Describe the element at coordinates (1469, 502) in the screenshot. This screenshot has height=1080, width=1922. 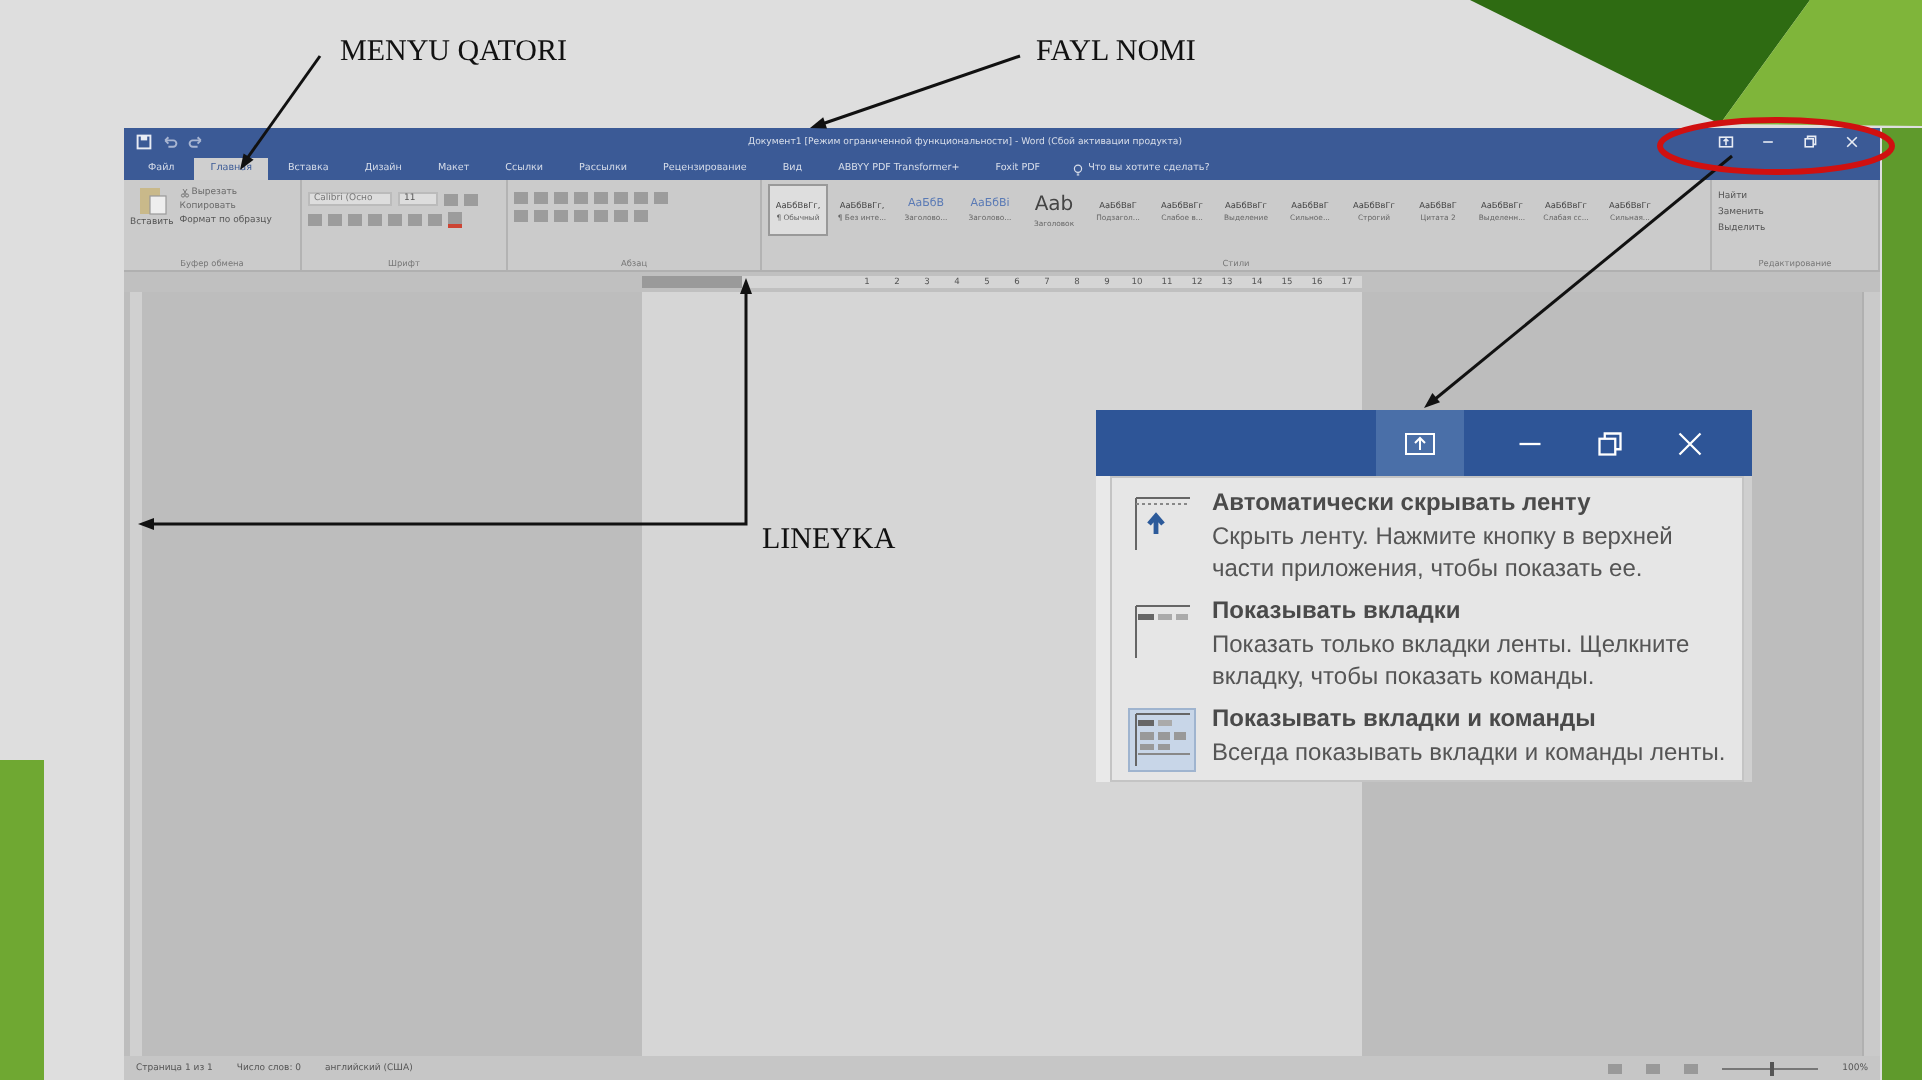
I see `menu-item-title: Автоматически скрывать ленту` at that location.